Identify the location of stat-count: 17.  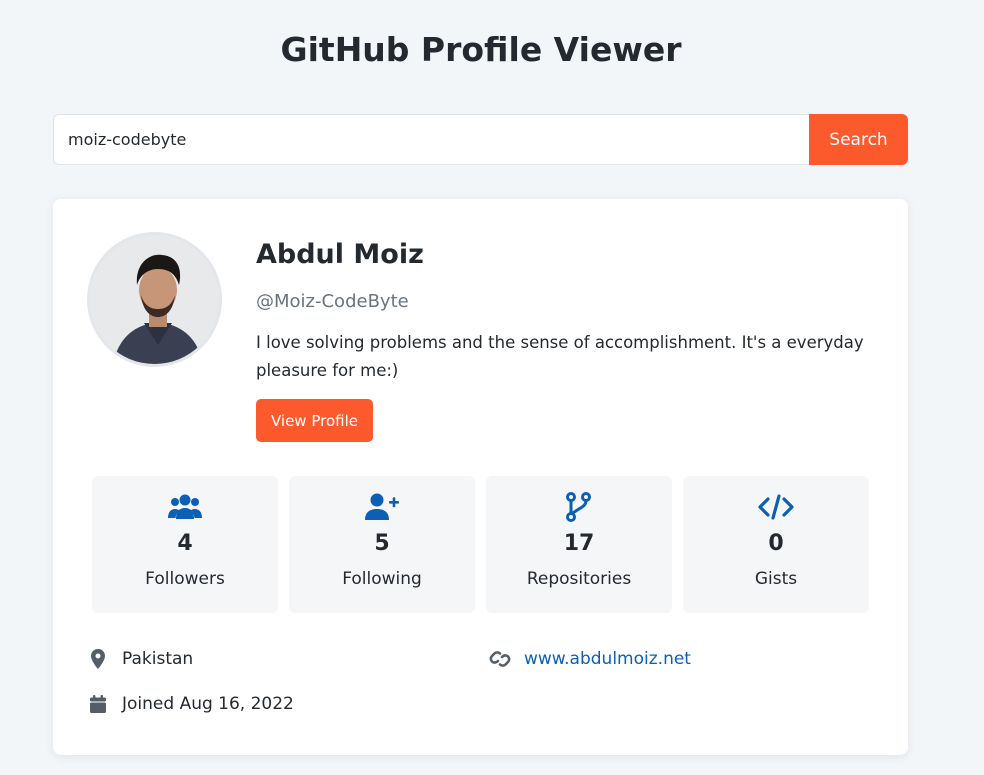
(579, 543).